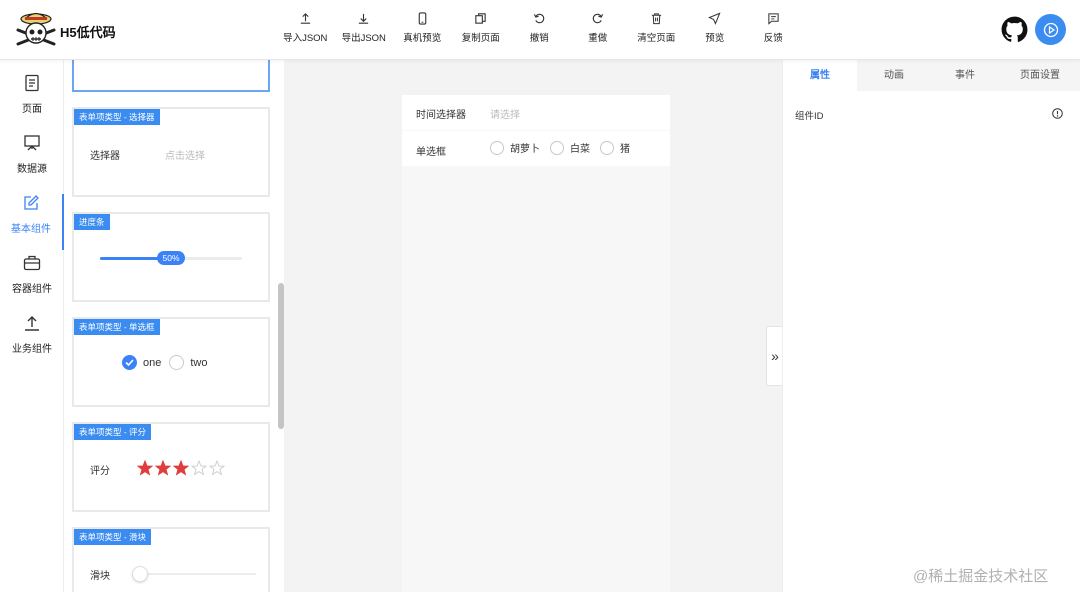  I want to click on component-card-picker: 表单项类型 - 选择器 选择器 点击选择, so click(171, 152).